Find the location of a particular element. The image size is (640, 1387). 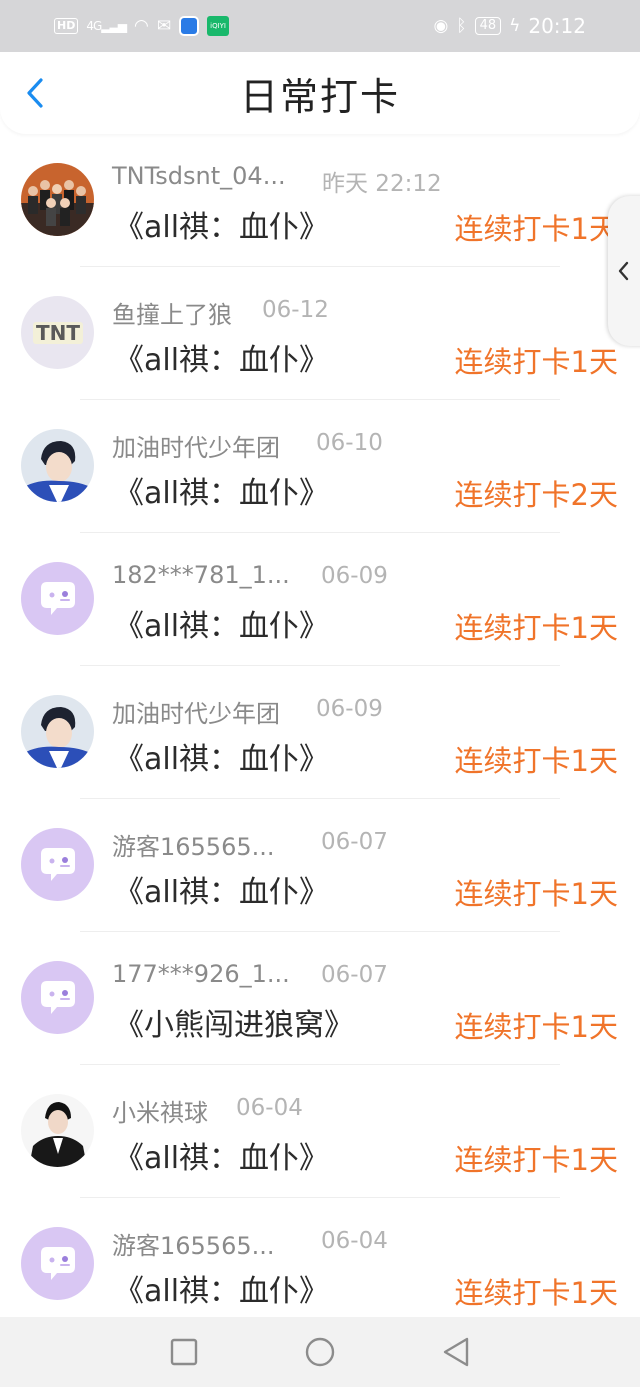

list-item: 182***781_1... 06-09 《all祺：血仆》 连续打卡1天 is located at coordinates (320, 599).